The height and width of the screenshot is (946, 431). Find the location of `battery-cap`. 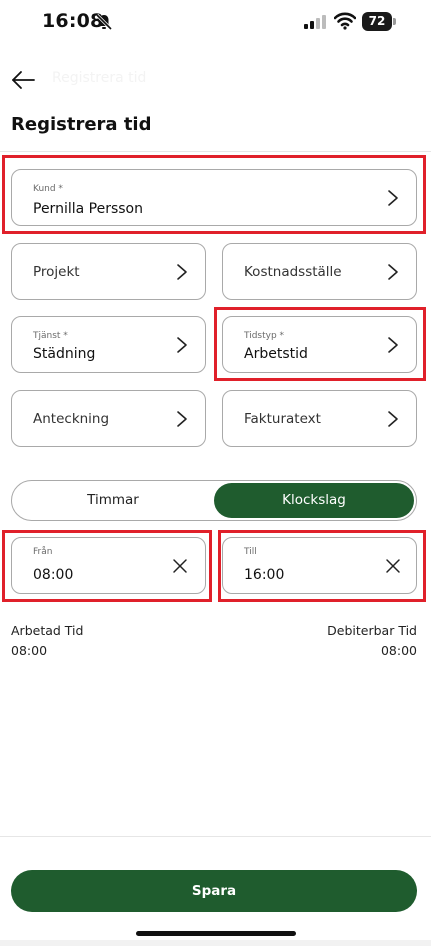

battery-cap is located at coordinates (394, 21).